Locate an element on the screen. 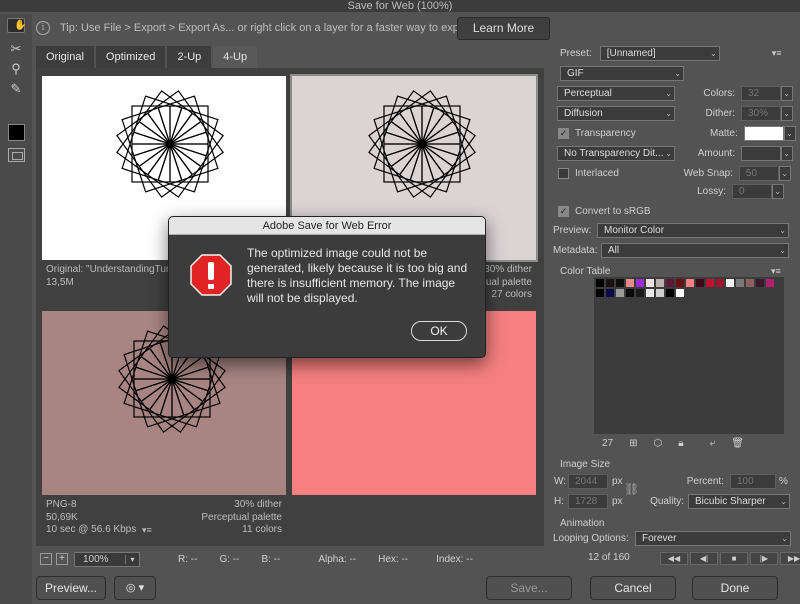 The image size is (800, 604). zoom-tool-icon: ⚲ is located at coordinates (16, 69).